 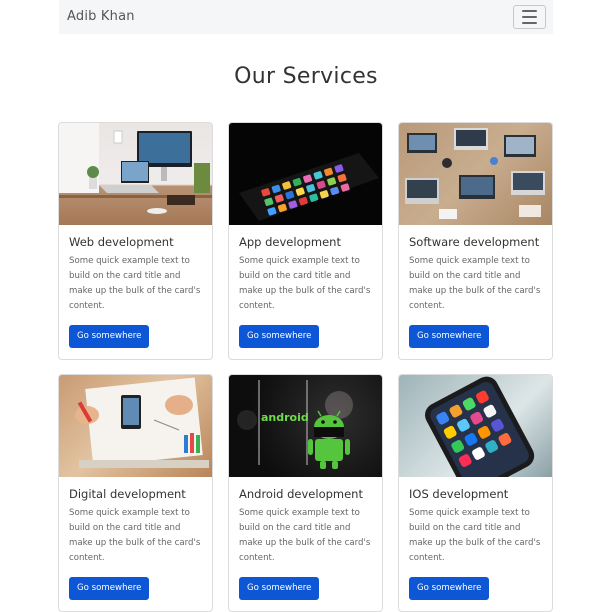 I want to click on card-title: IOS development, so click(x=459, y=494).